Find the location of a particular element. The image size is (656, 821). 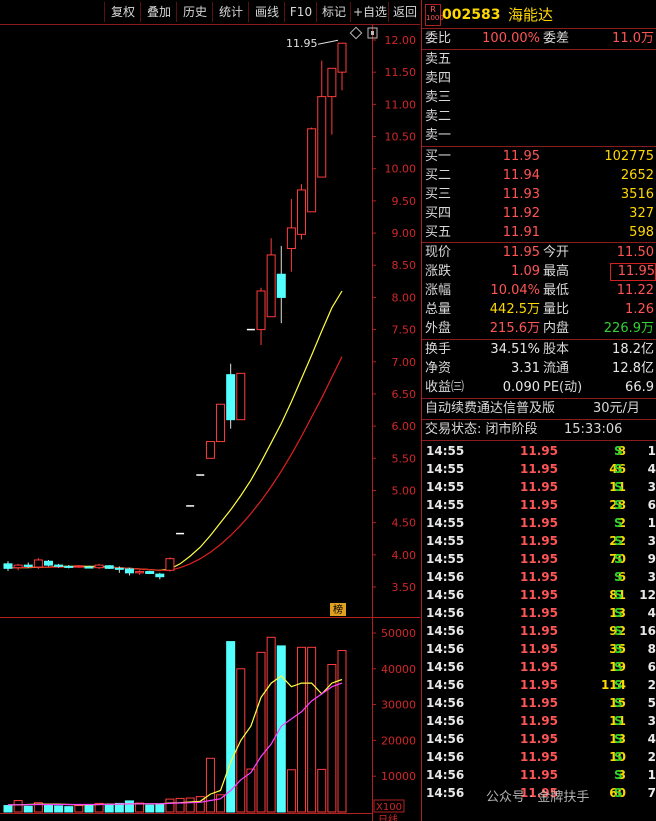

toolbar-button-4: 画线 is located at coordinates (266, 12).